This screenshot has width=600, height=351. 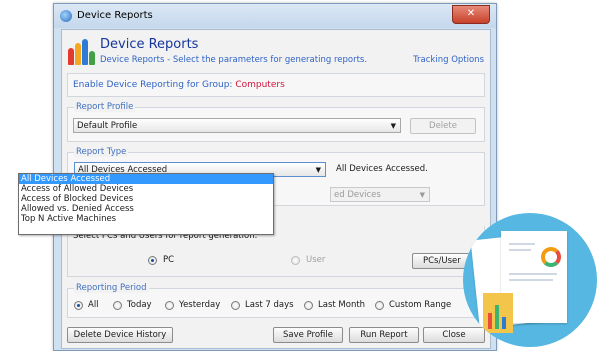 What do you see at coordinates (308, 305) in the screenshot?
I see `period-lastmonth-radio` at bounding box center [308, 305].